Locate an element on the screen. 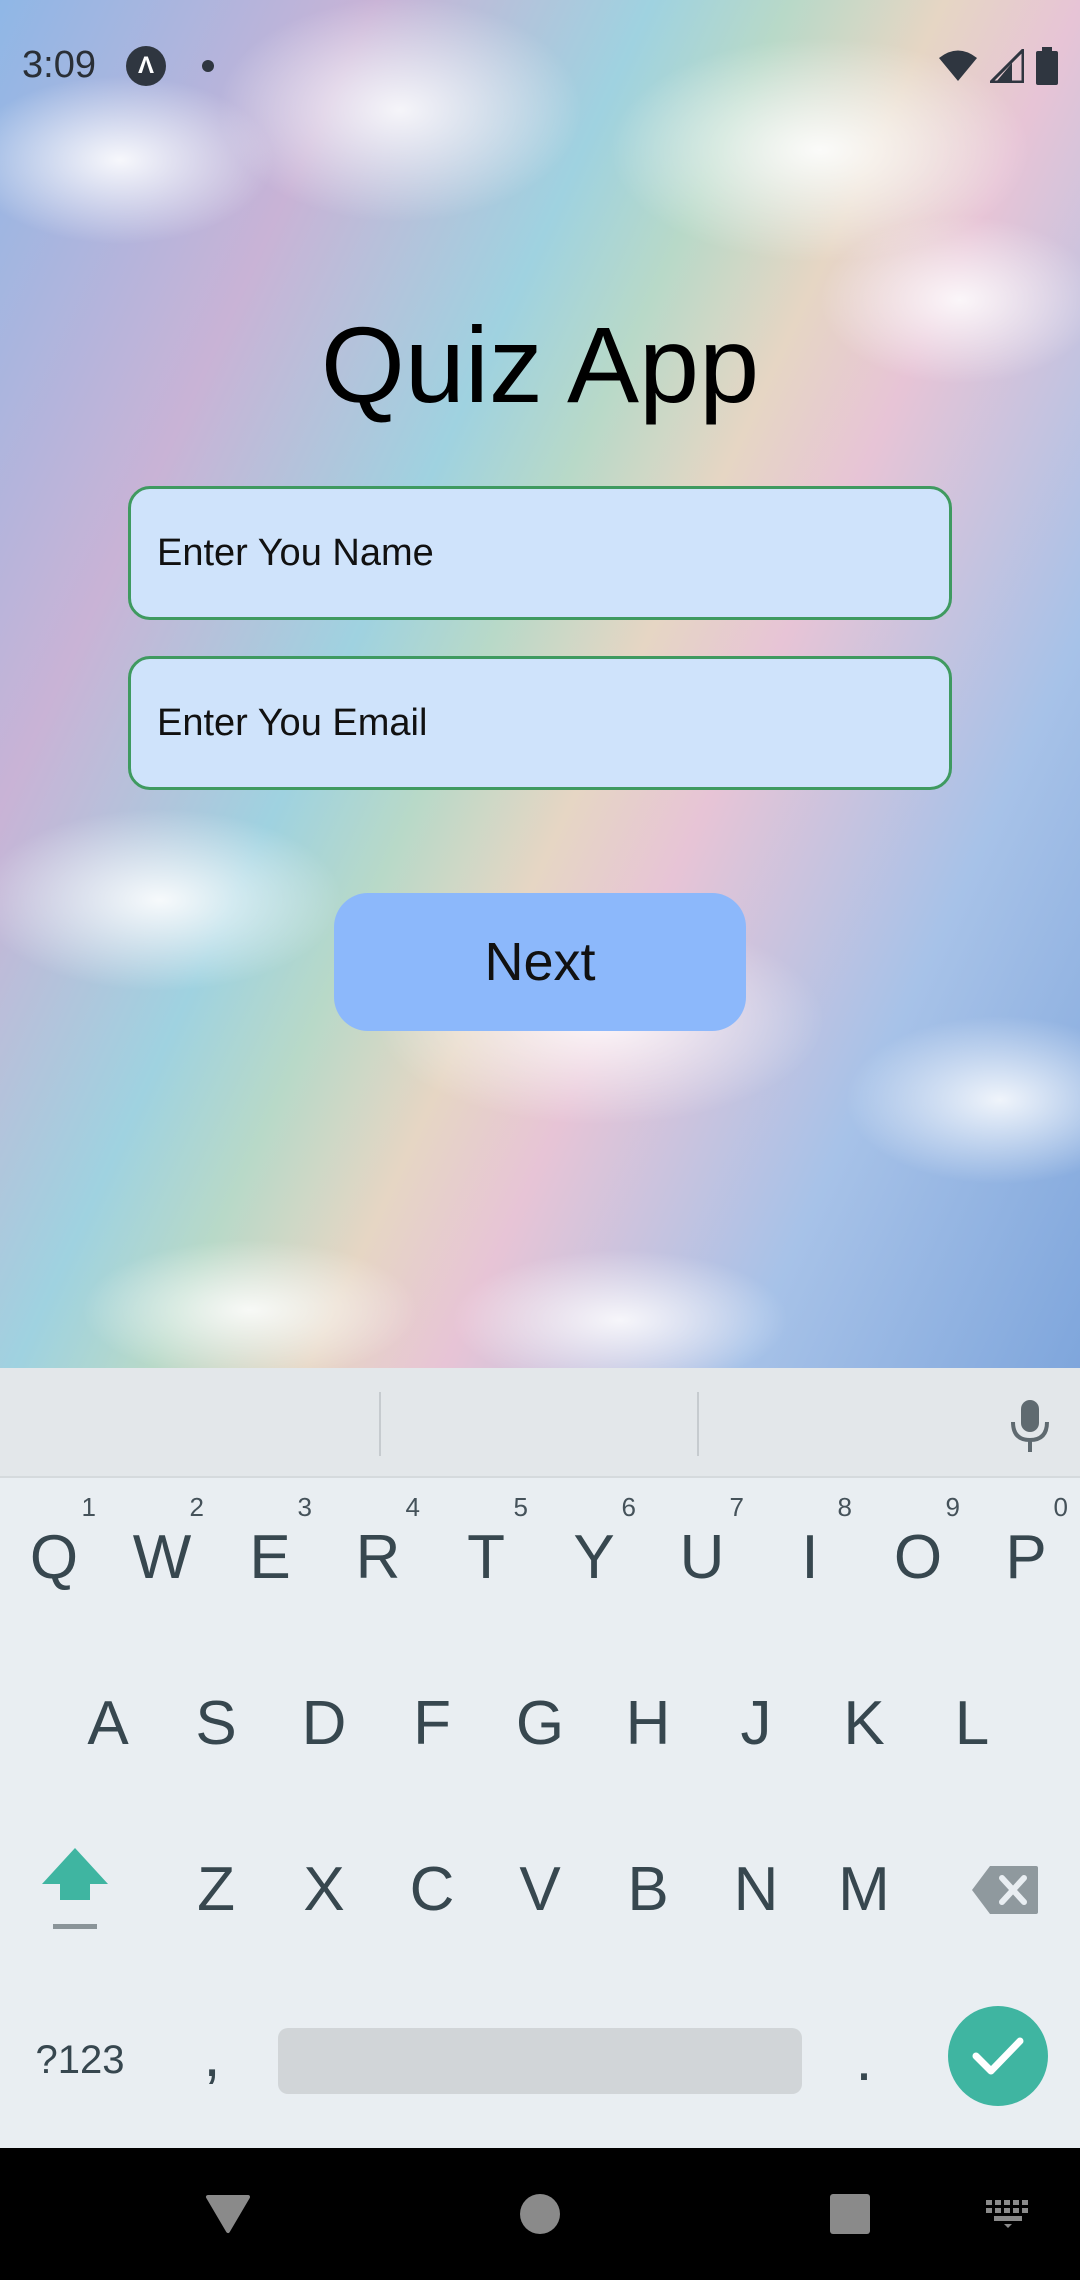 This screenshot has width=1080, height=2280. key-d: D is located at coordinates (324, 1724).